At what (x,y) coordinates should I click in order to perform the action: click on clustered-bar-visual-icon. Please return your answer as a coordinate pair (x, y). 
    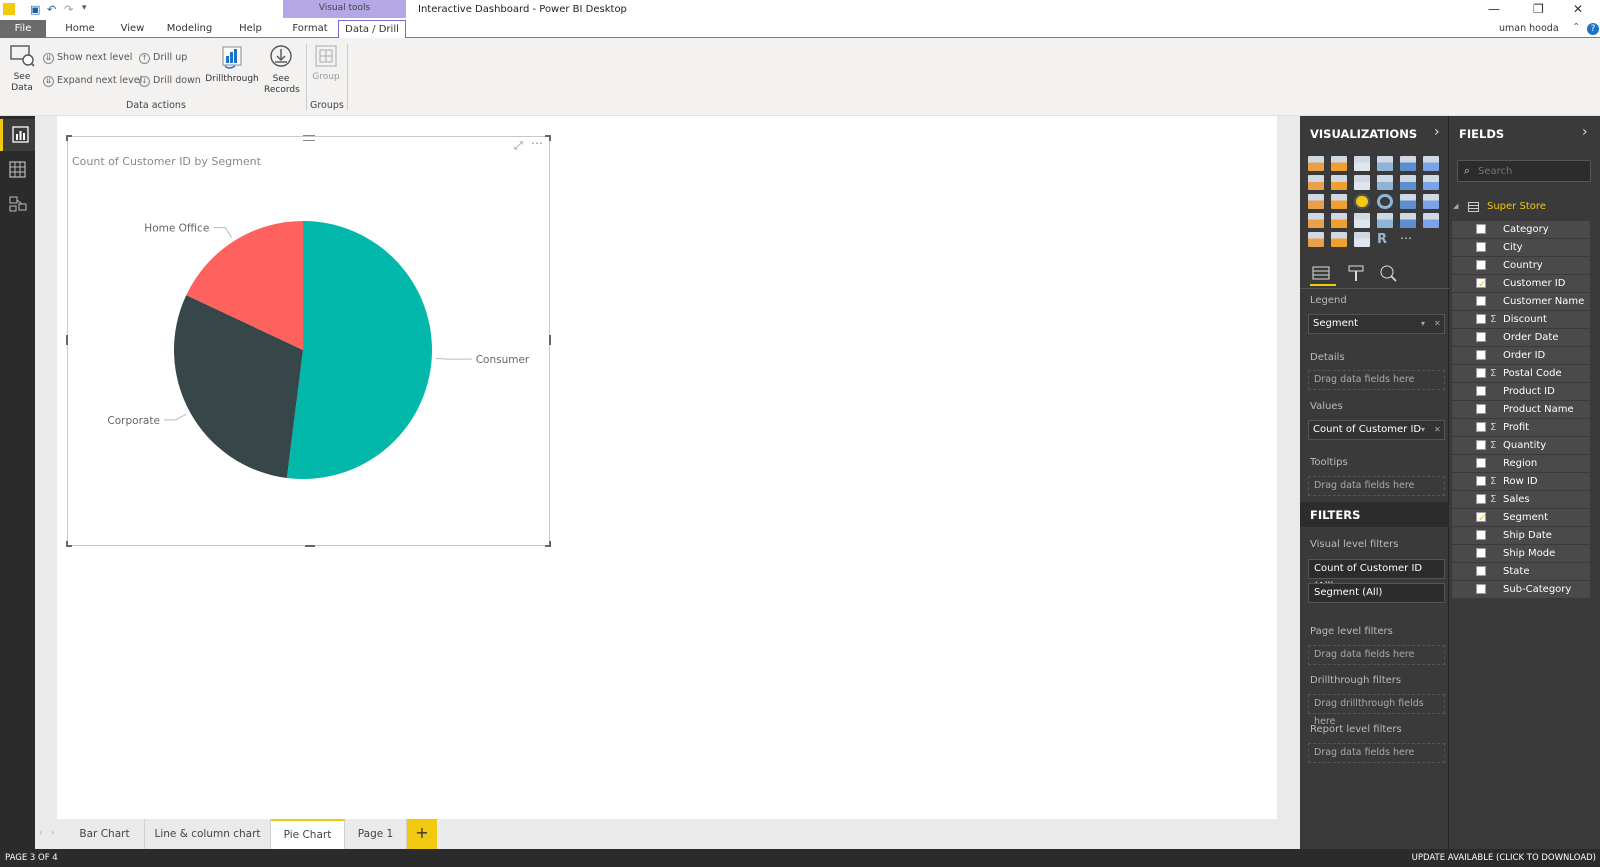
    Looking at the image, I should click on (1362, 163).